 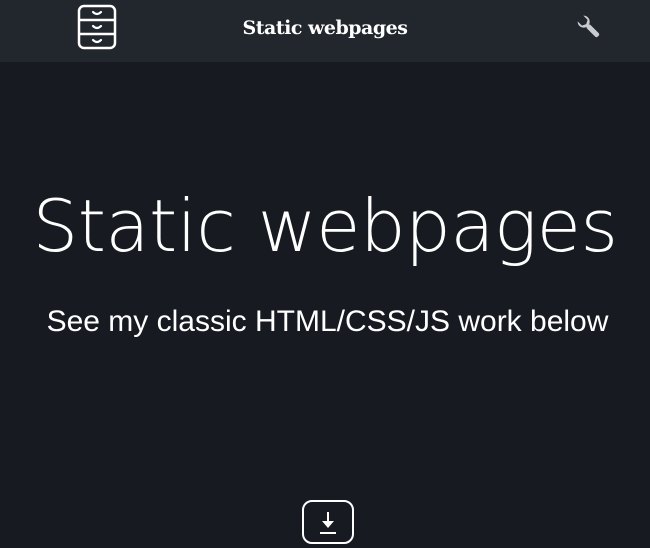 I want to click on filing-cabinet-icon, so click(x=97, y=27).